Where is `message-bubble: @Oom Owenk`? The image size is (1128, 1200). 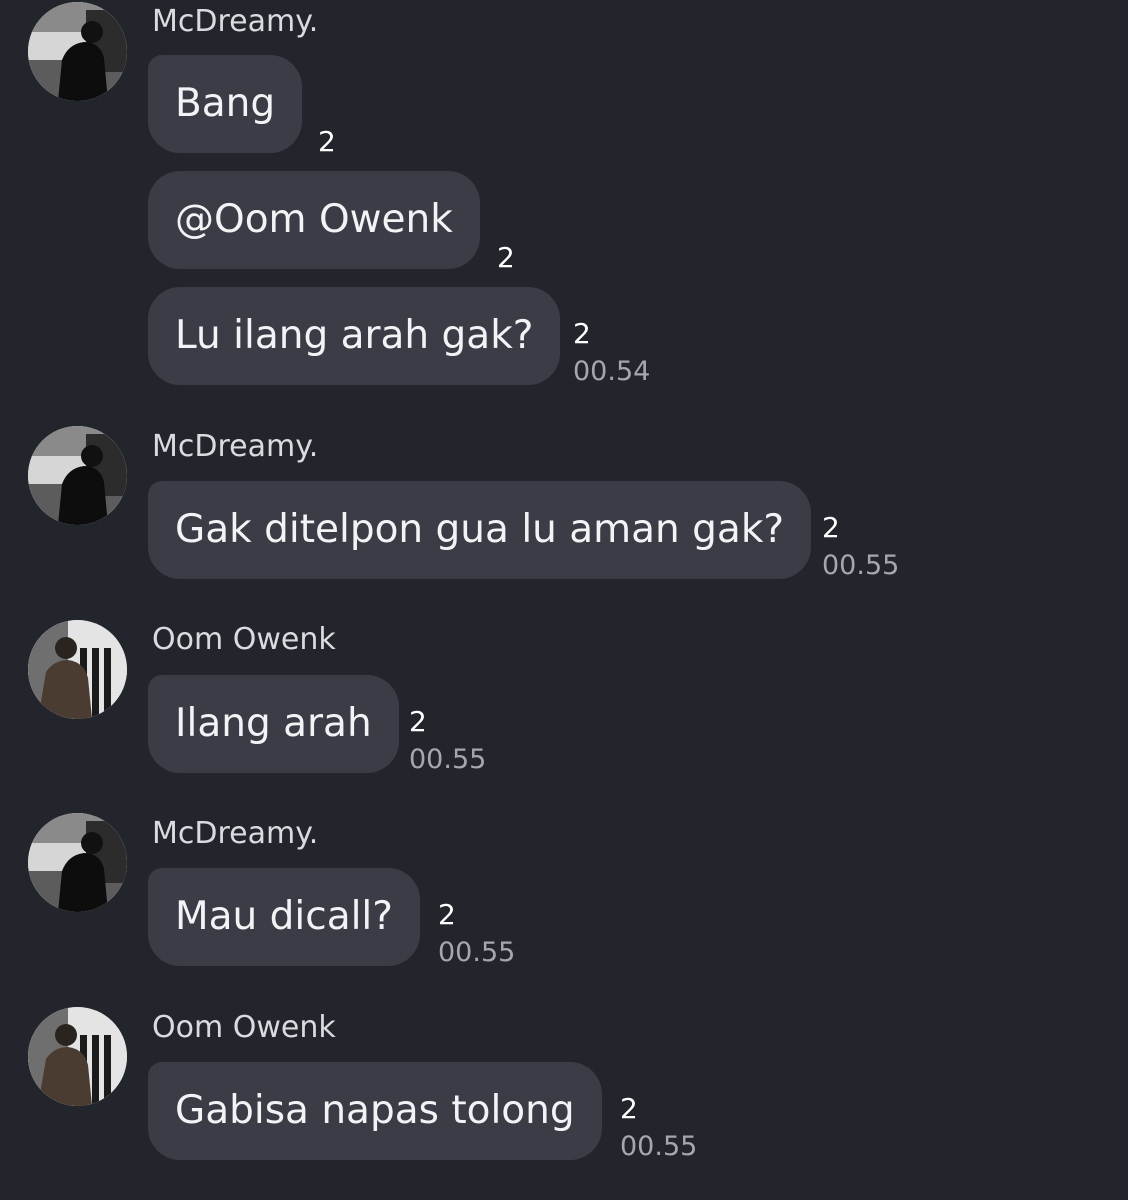
message-bubble: @Oom Owenk is located at coordinates (314, 220).